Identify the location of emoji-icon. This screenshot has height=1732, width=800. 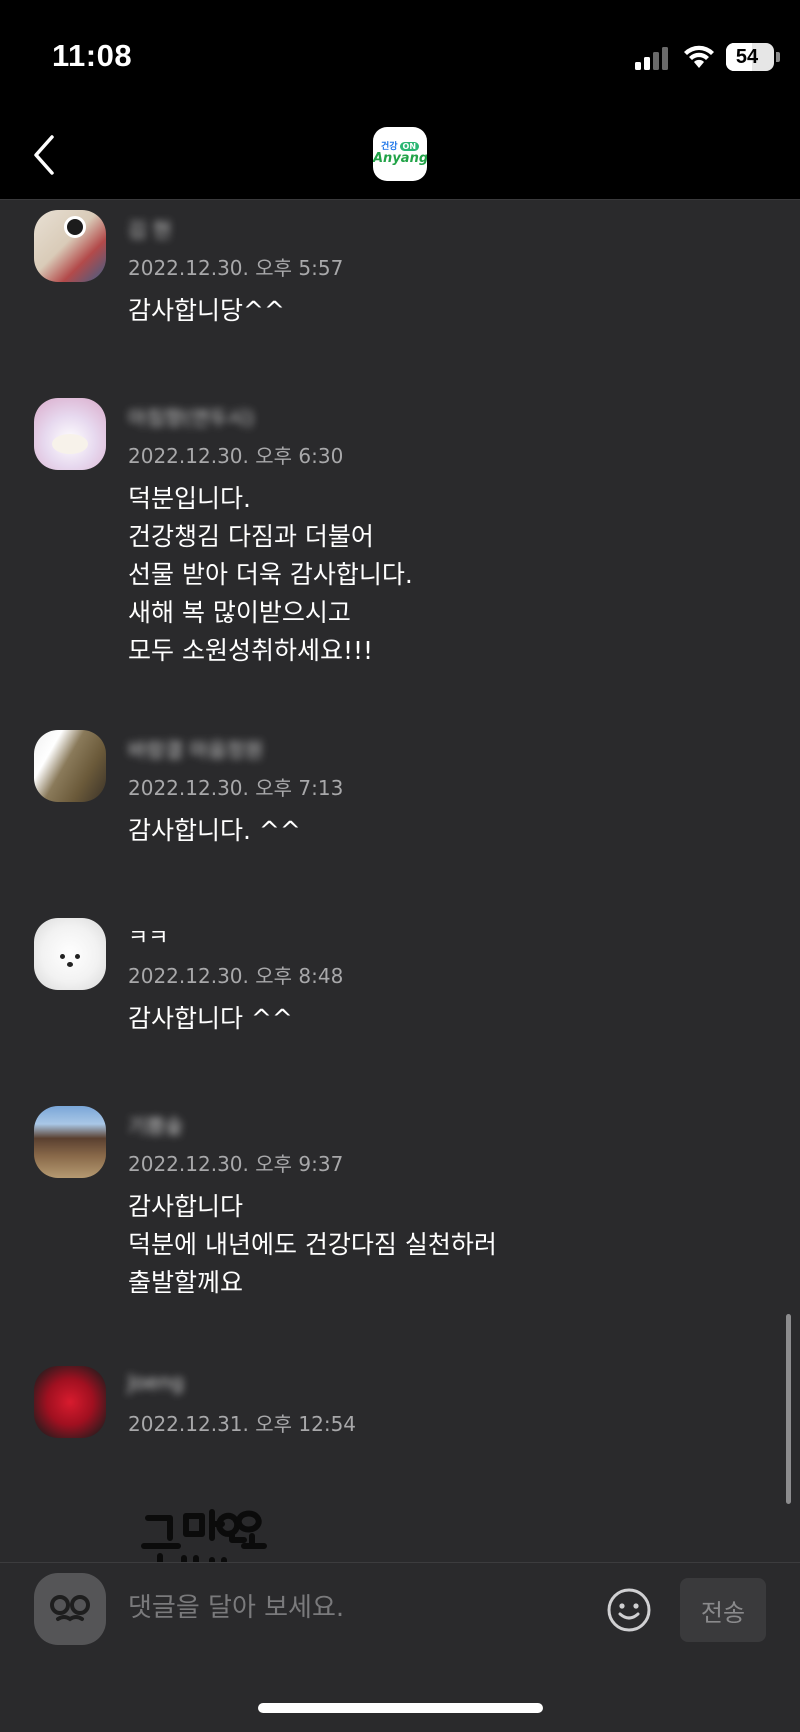
(629, 1610).